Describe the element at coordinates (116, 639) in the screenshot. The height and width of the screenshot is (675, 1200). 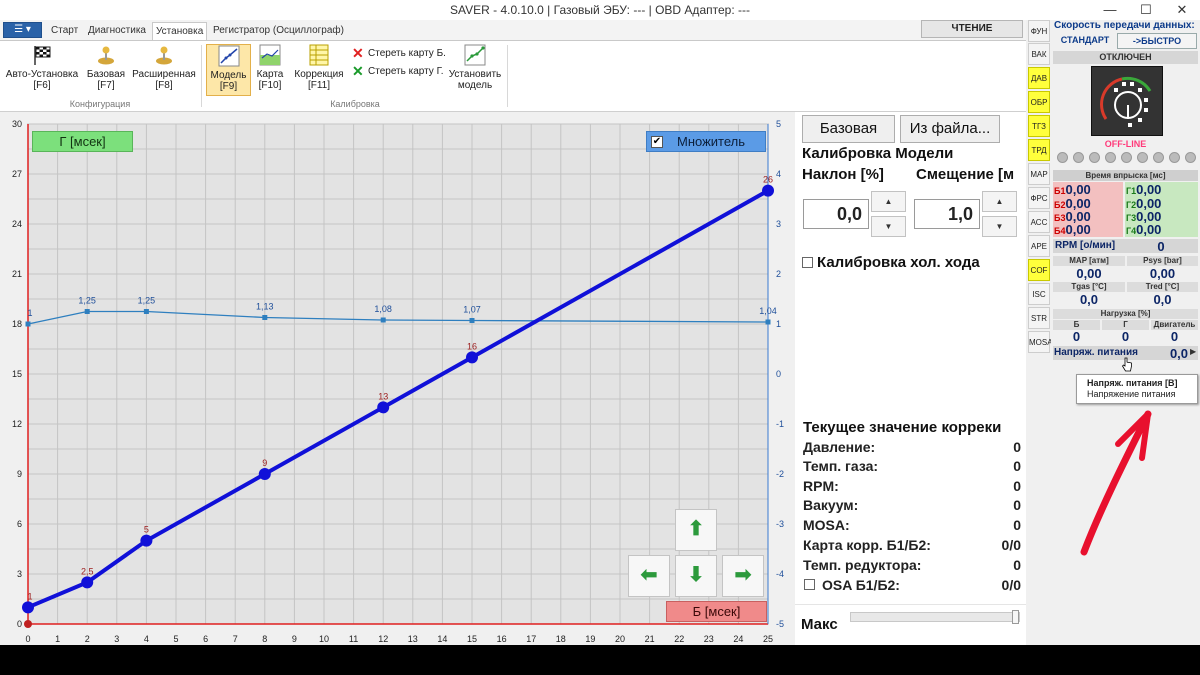
I see `x-tick-label: 3` at that location.